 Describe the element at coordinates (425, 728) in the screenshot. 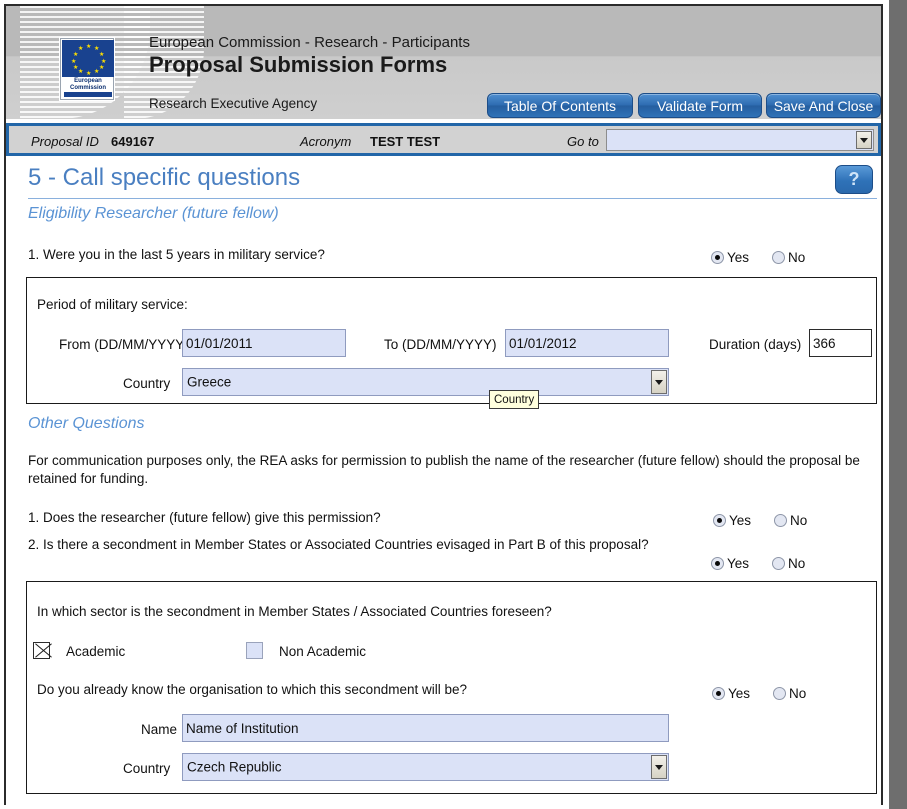

I see `institution-name-input` at that location.